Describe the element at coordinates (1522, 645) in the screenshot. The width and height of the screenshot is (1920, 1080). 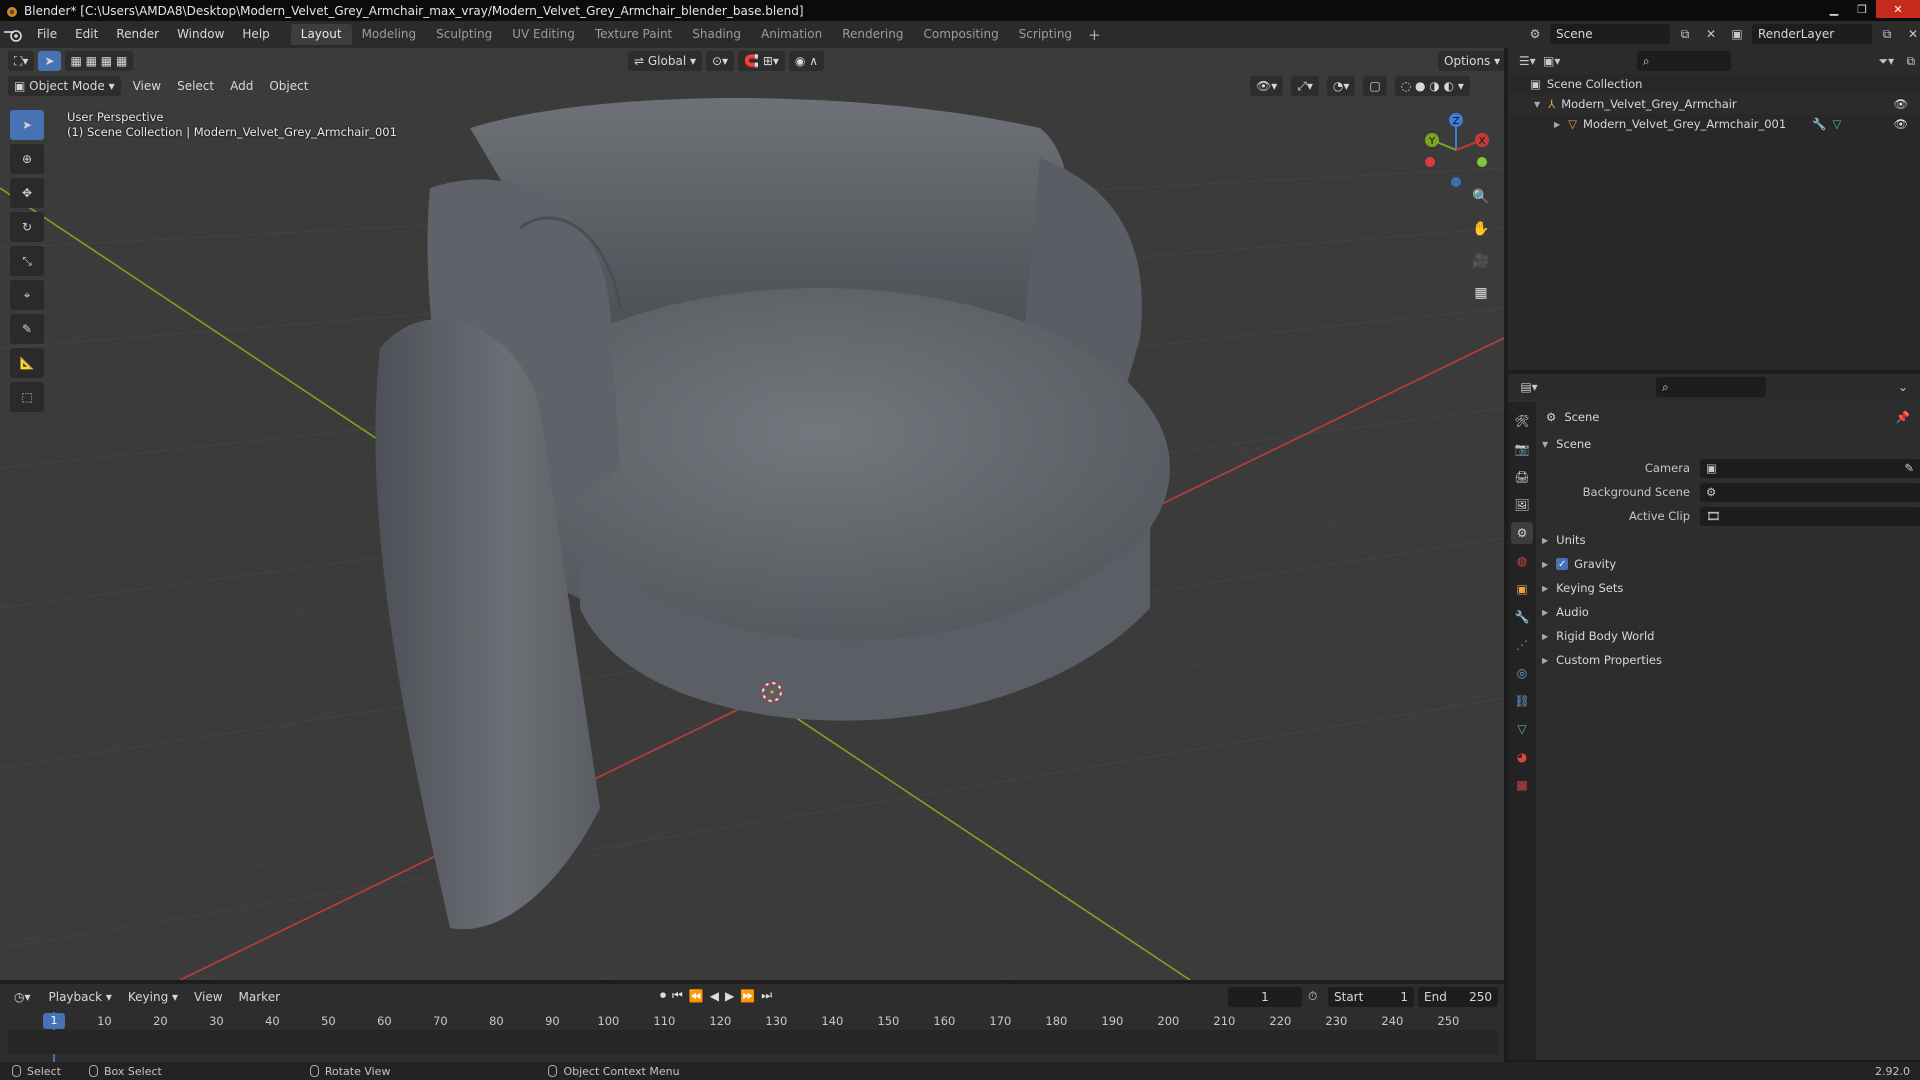
I see `particles-tab-icon: ⋰` at that location.